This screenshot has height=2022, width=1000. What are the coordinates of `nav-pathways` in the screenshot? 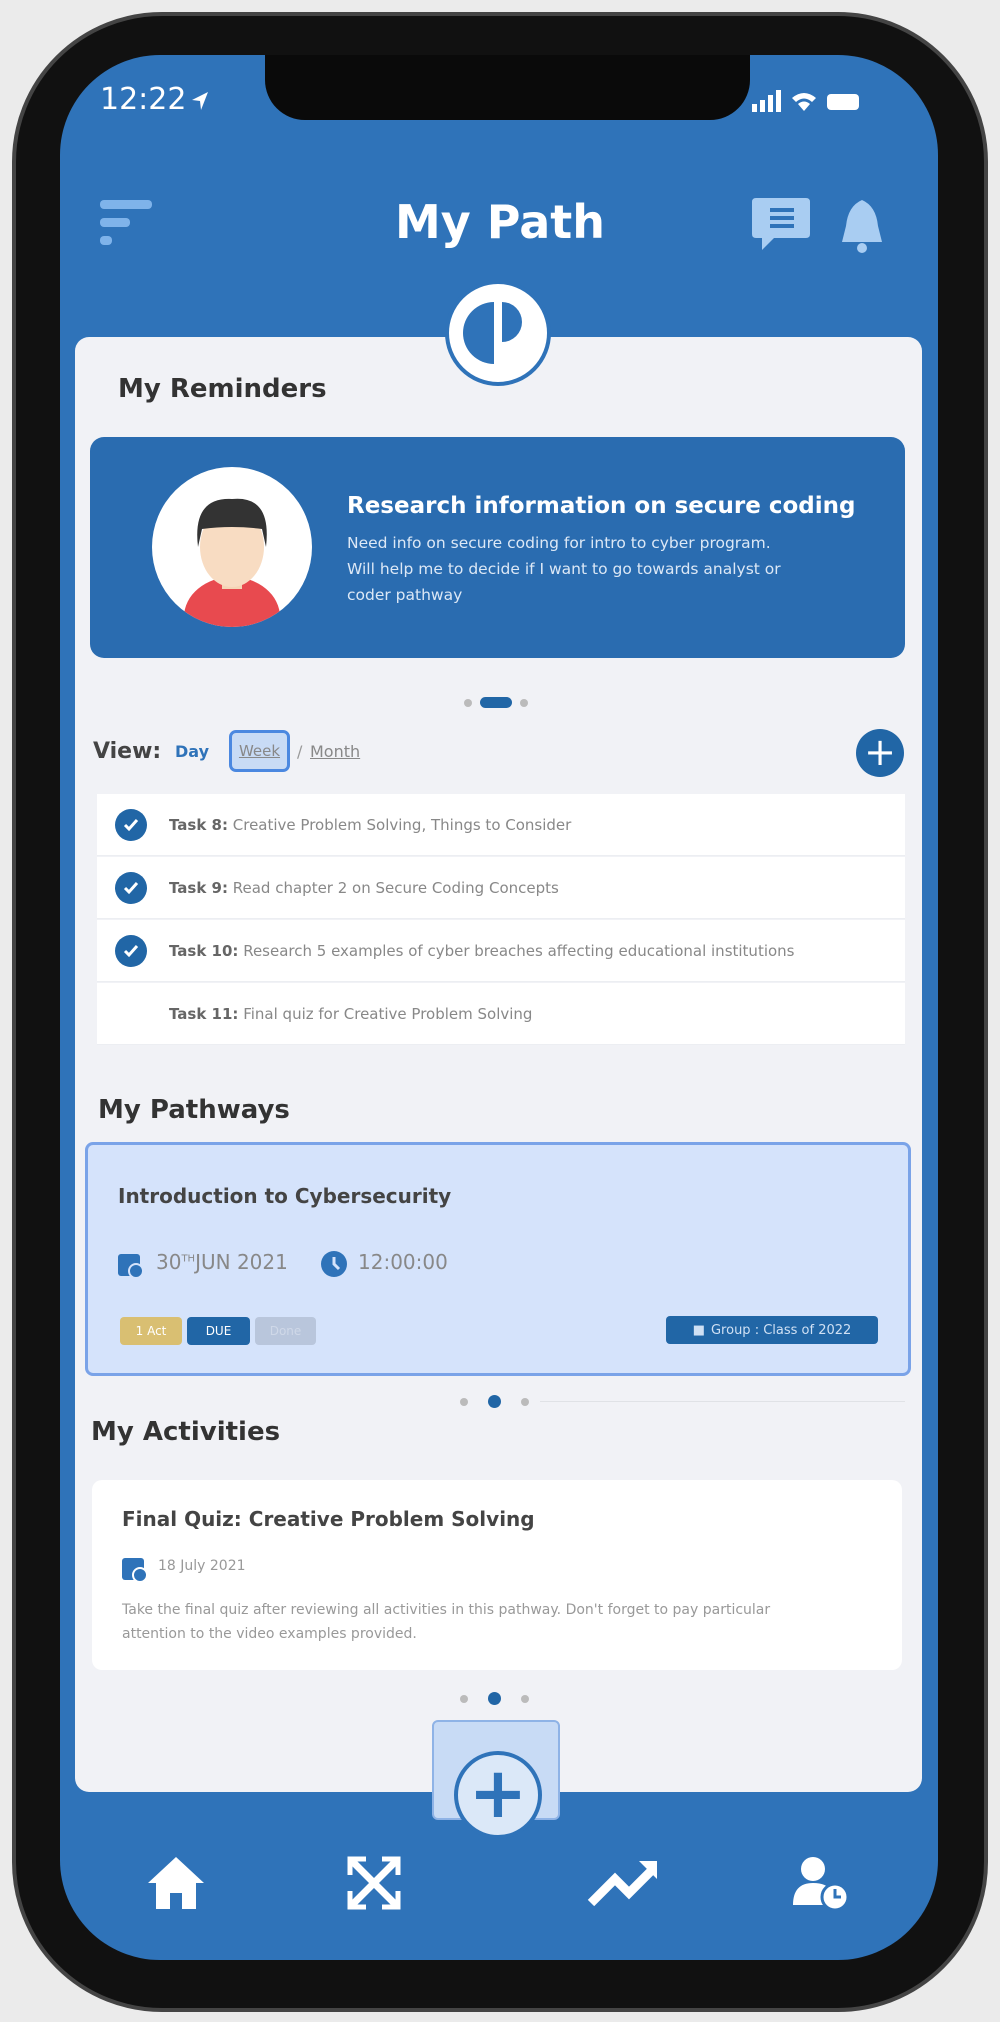 It's located at (374, 1883).